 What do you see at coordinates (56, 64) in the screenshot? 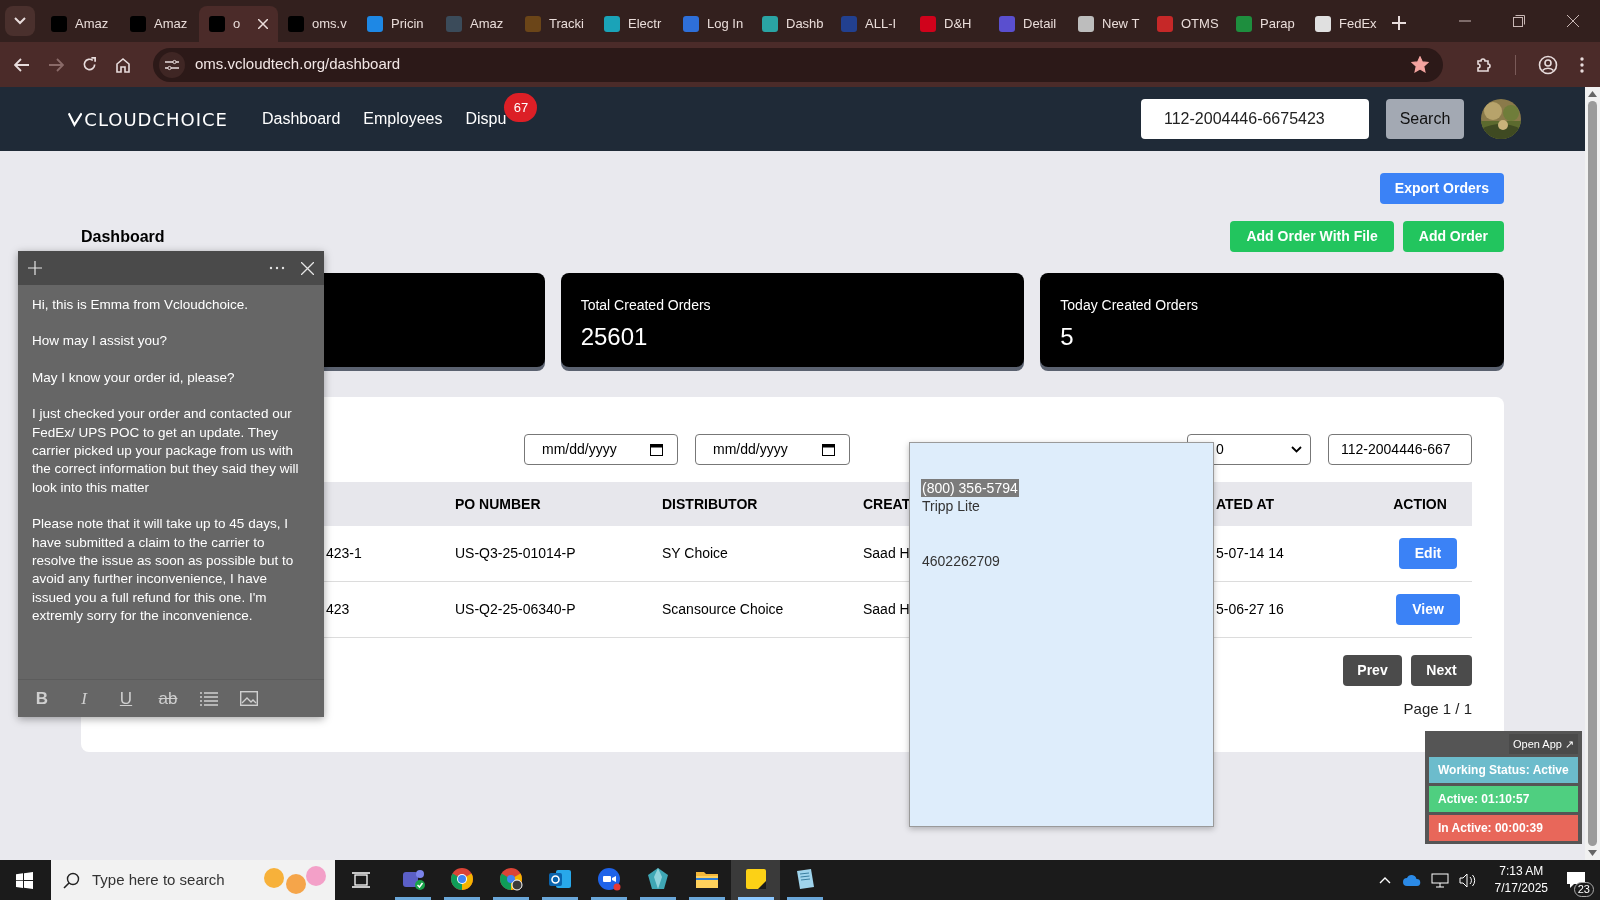
I see `forward-icon` at bounding box center [56, 64].